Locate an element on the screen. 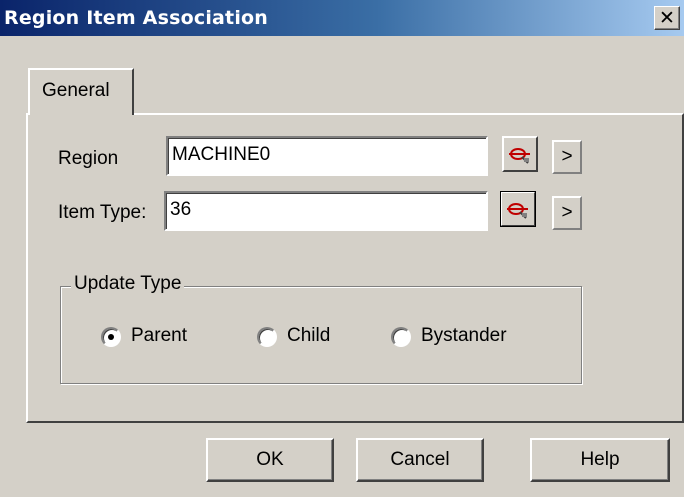 Image resolution: width=684 pixels, height=497 pixels. update-type-title: Update Type is located at coordinates (128, 284).